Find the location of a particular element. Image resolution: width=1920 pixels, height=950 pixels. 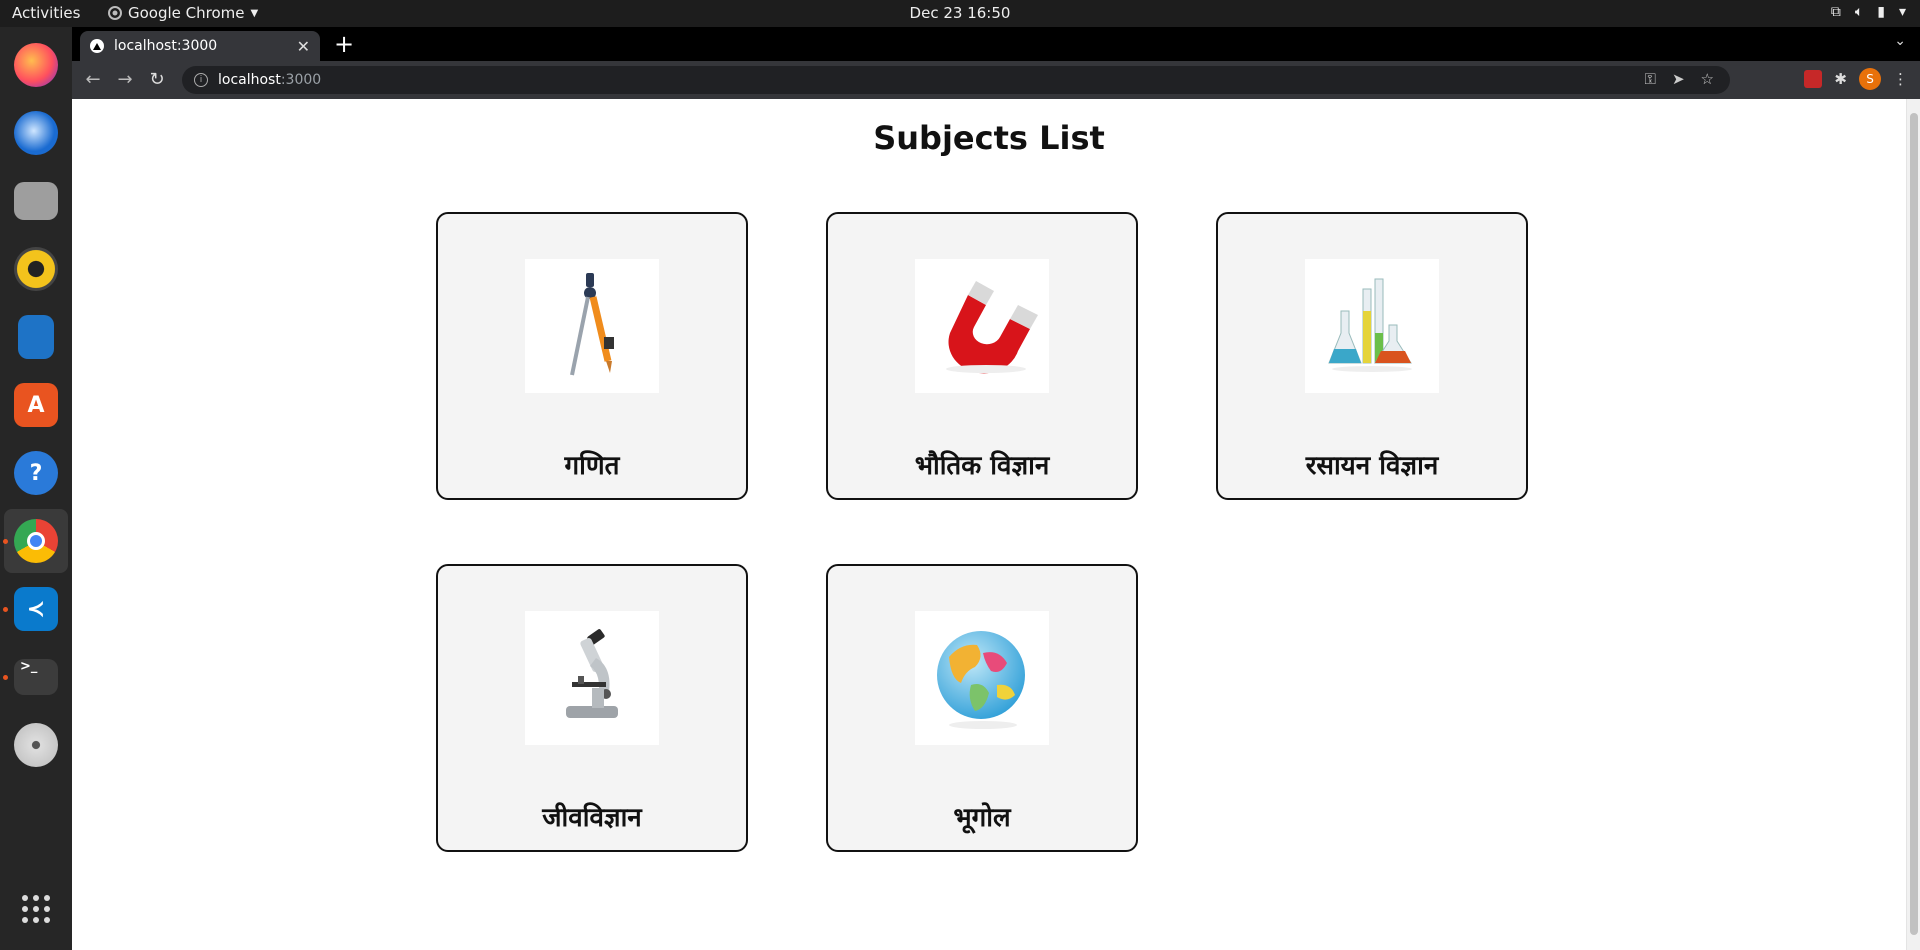

subject-card-biology: जीवविज्ञान is located at coordinates (592, 708).